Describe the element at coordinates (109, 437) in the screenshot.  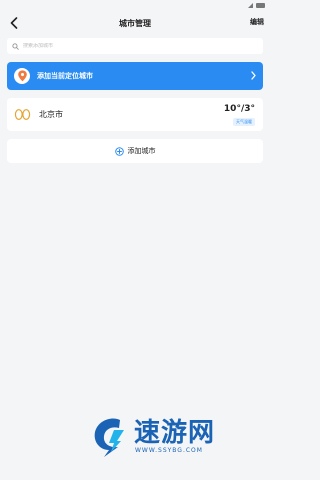
I see `watermark-logo-icon` at that location.